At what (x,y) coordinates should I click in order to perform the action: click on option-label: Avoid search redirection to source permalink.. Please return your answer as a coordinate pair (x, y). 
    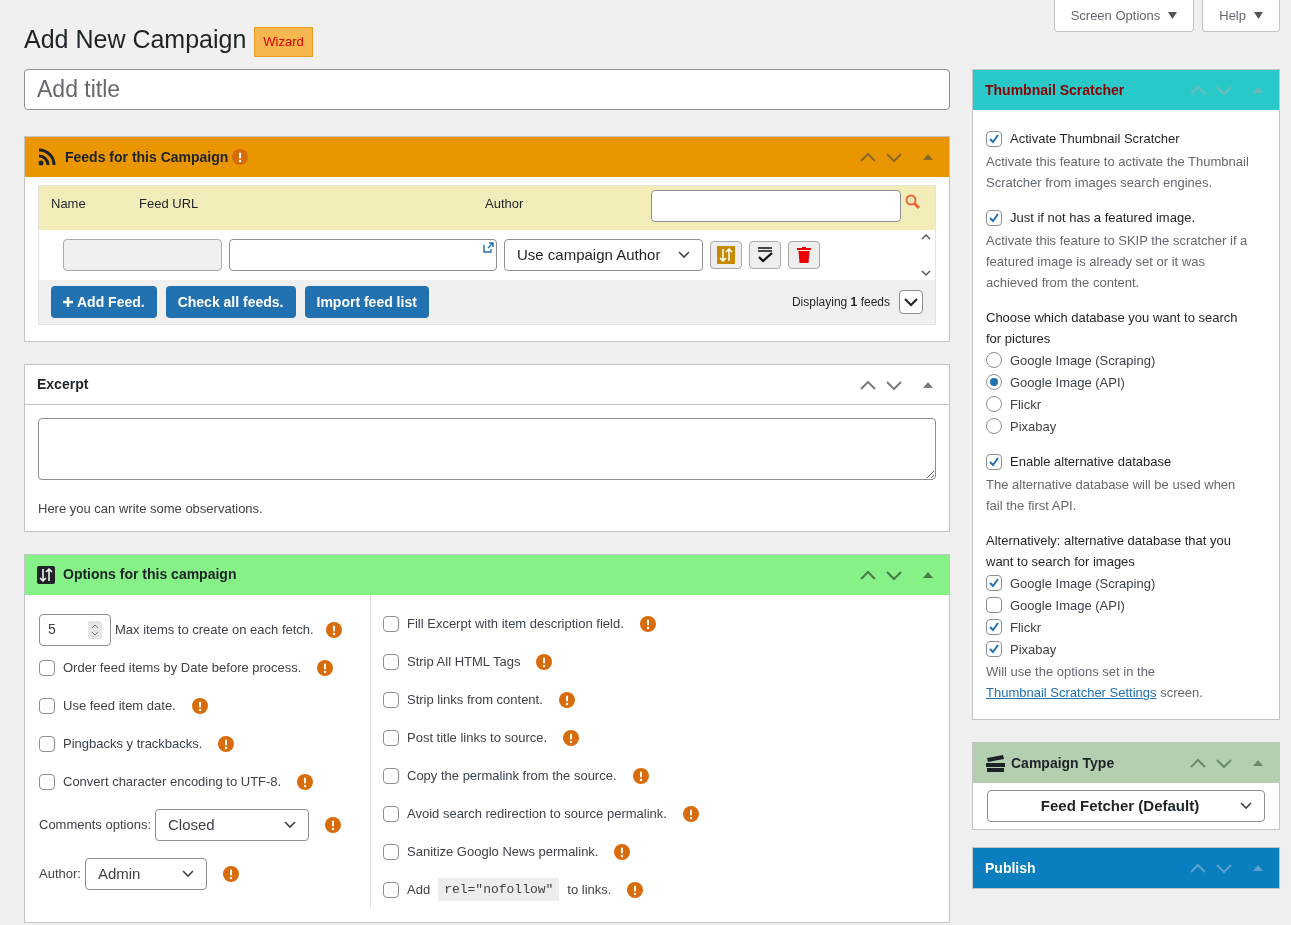
    Looking at the image, I should click on (537, 813).